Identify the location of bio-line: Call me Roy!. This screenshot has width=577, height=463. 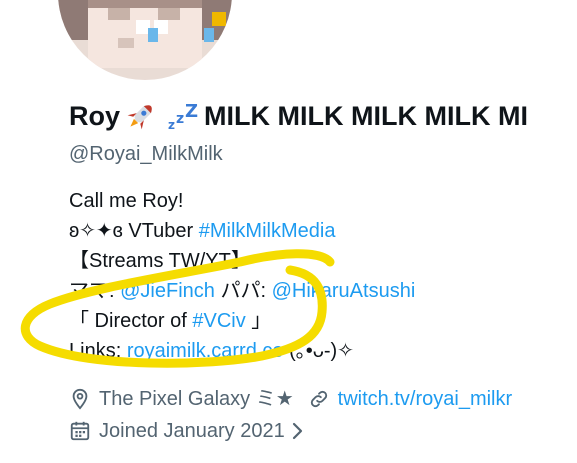
(242, 201).